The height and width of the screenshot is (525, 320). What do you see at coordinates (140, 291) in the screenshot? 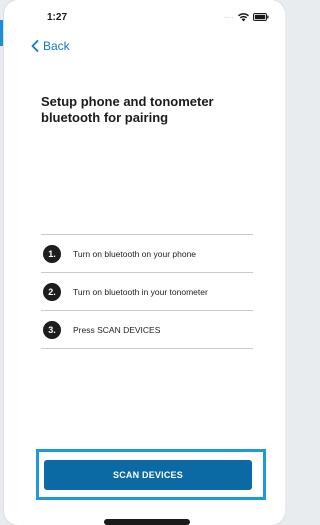
I see `step-text: Turn on bluetooth in your tonometer` at bounding box center [140, 291].